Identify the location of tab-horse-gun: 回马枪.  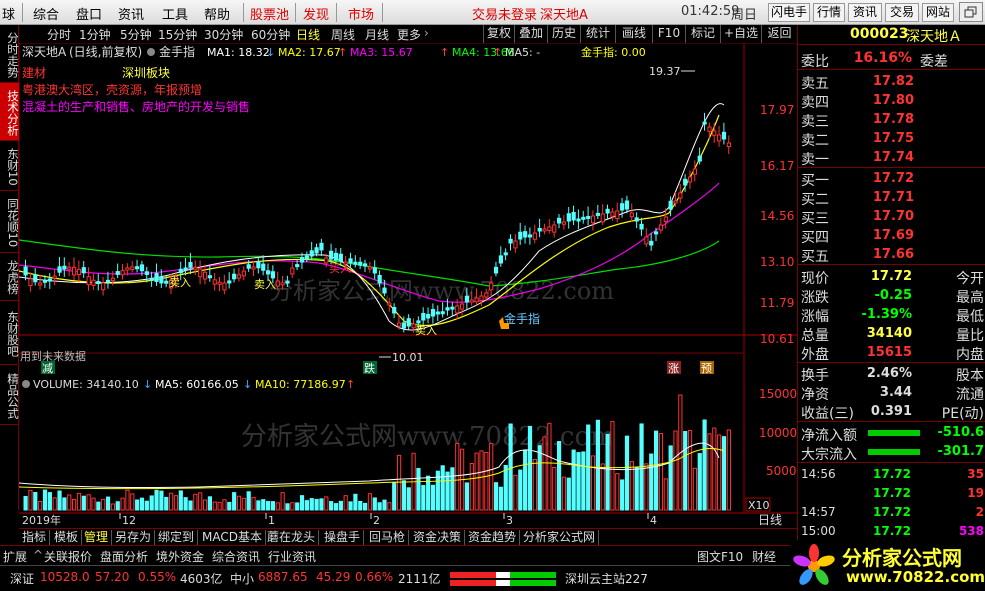
(388, 537).